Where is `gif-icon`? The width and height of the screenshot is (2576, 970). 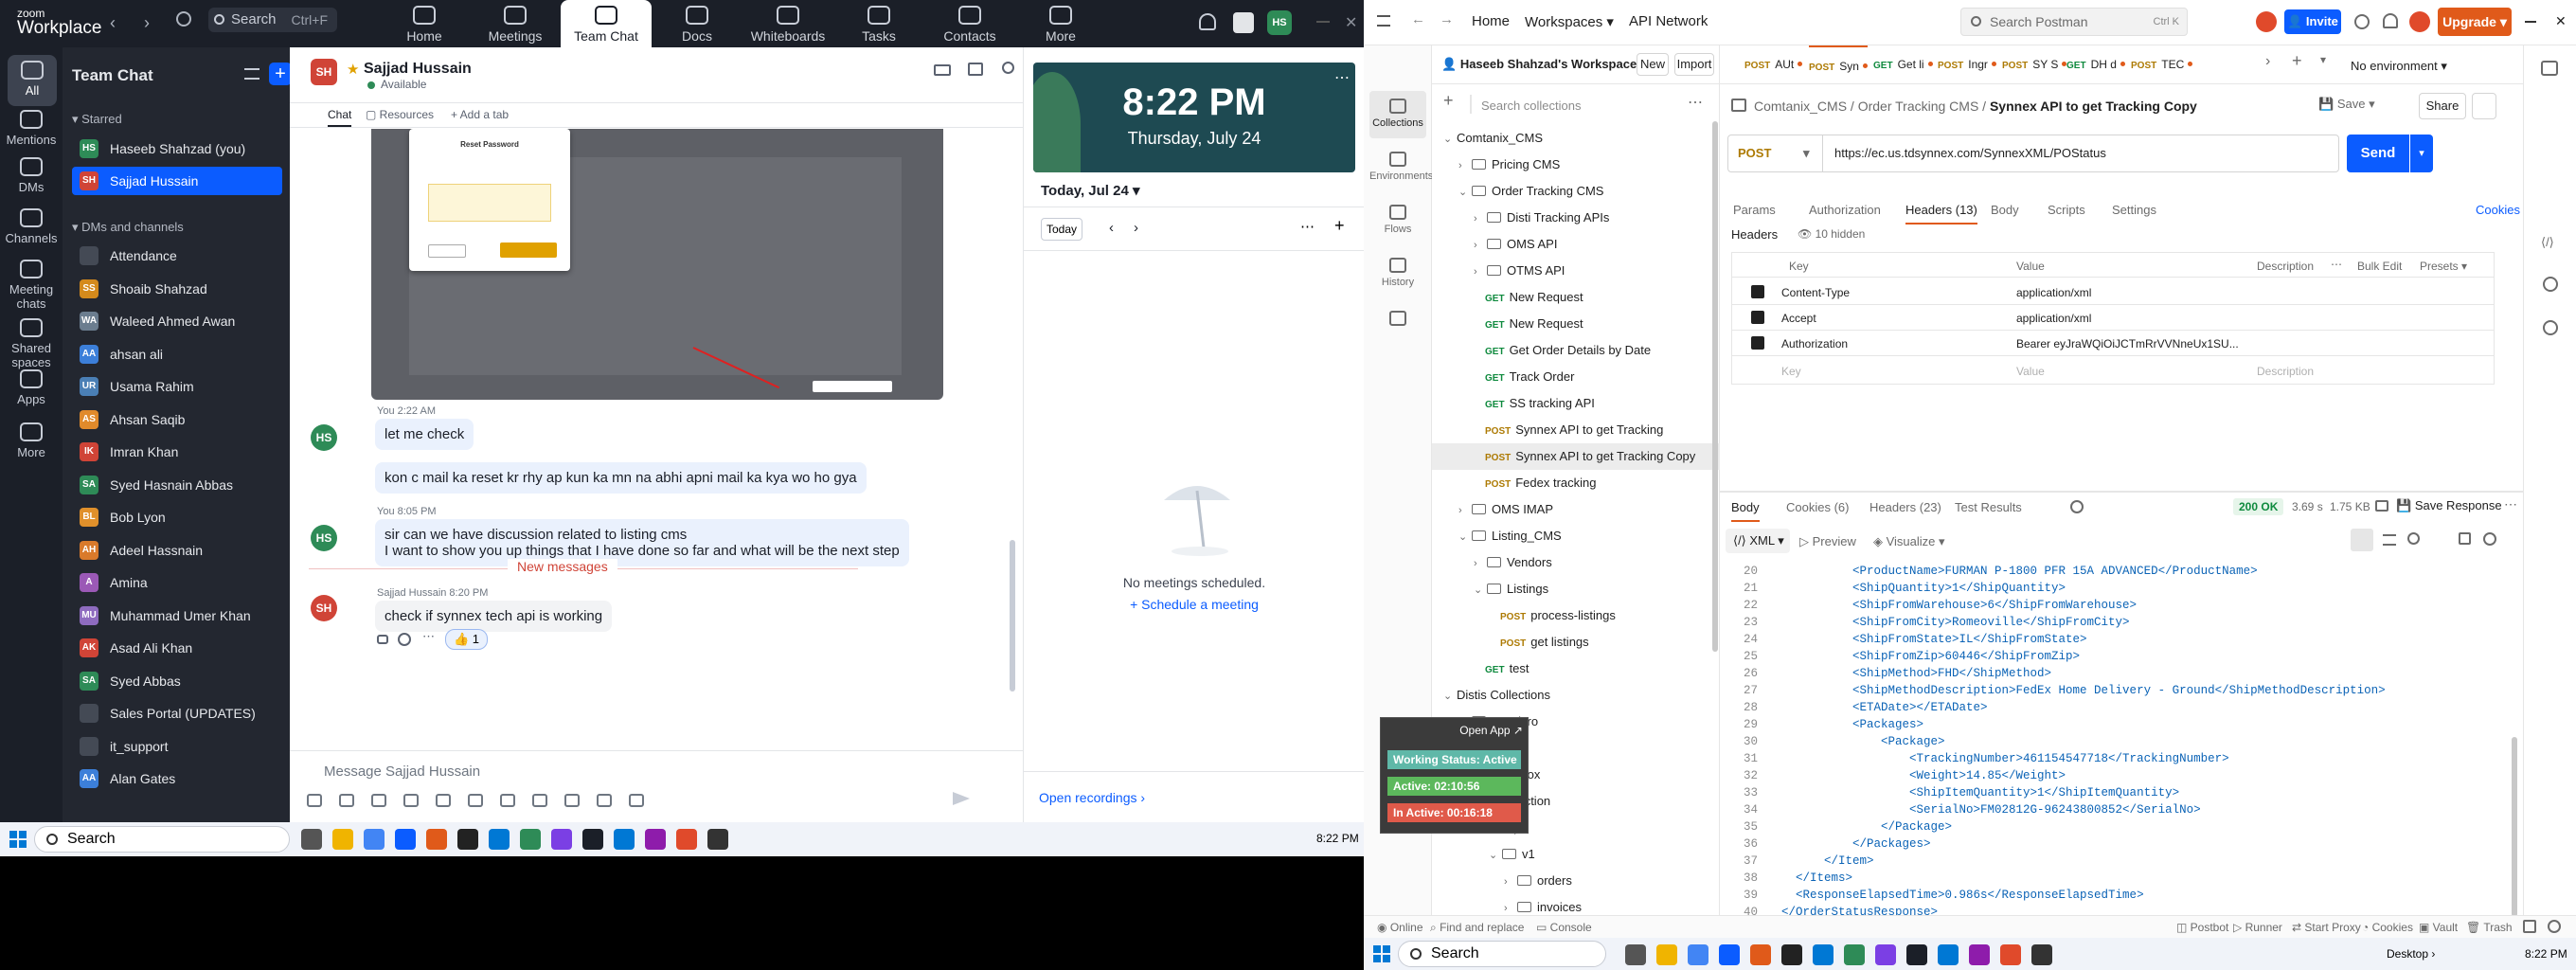 gif-icon is located at coordinates (378, 801).